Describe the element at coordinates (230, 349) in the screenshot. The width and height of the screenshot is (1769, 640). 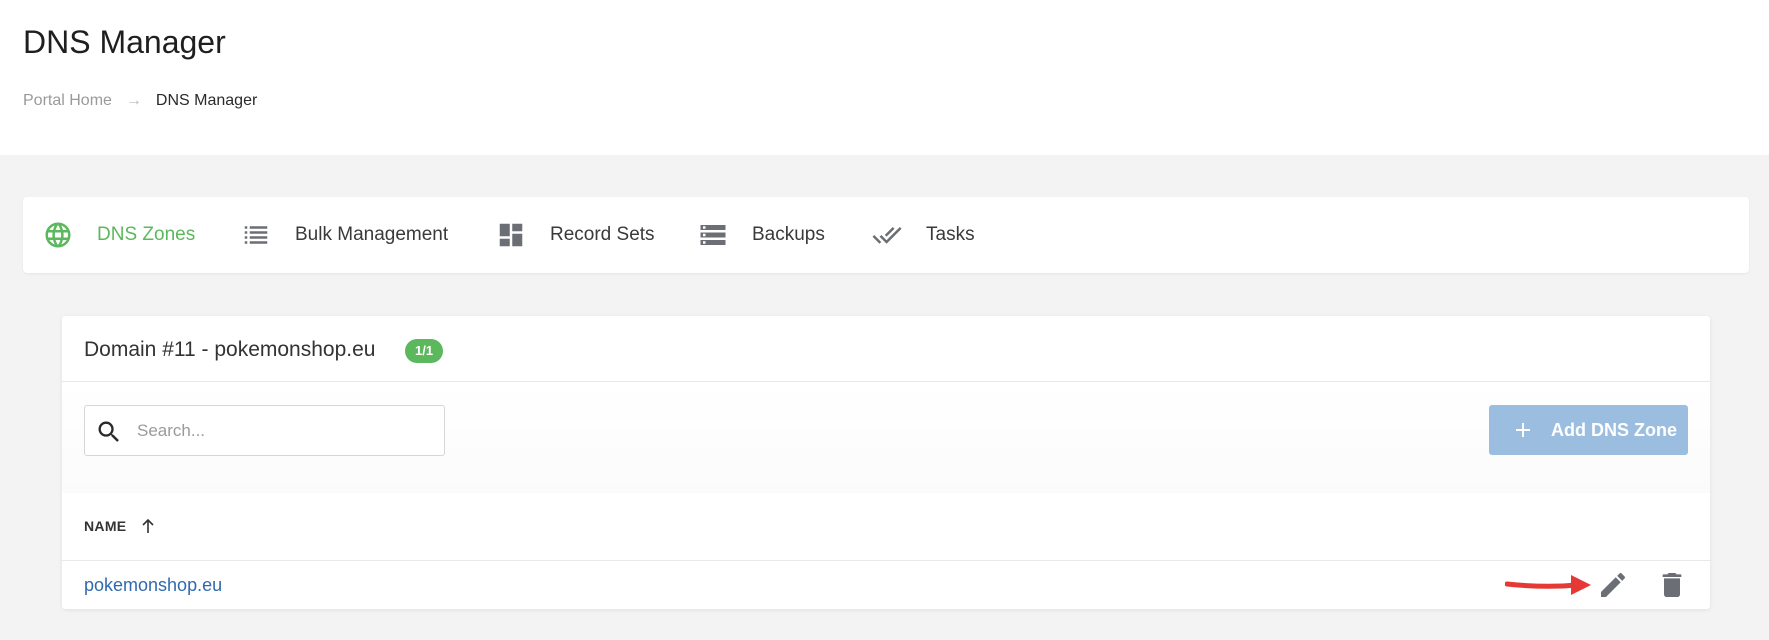
I see `panel-title: Domain #11 - pokemonshop.eu` at that location.